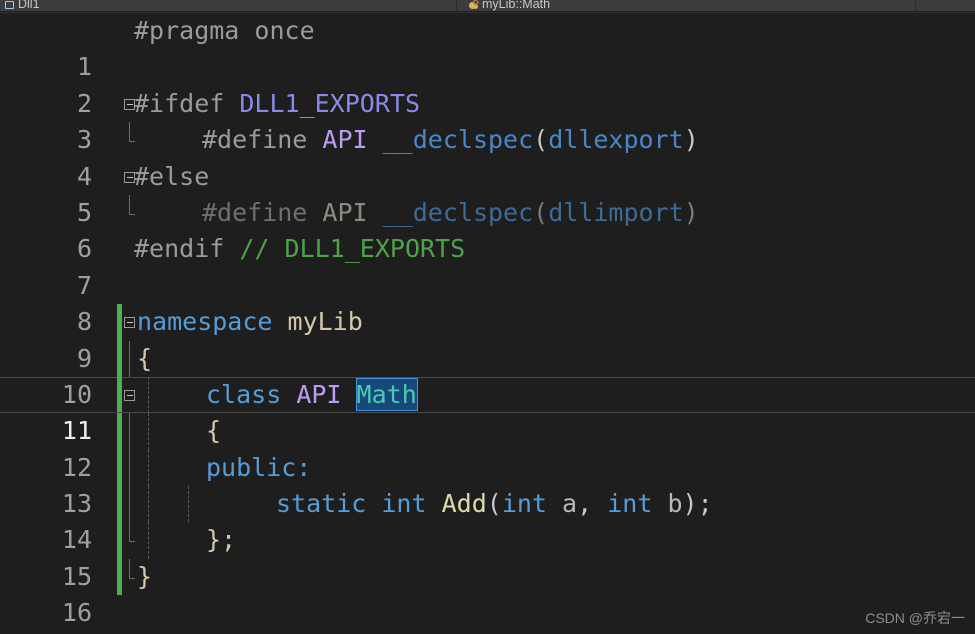 This screenshot has height=634, width=975. I want to click on nav-scope-dropdown: myLib::Math, so click(509, 5).